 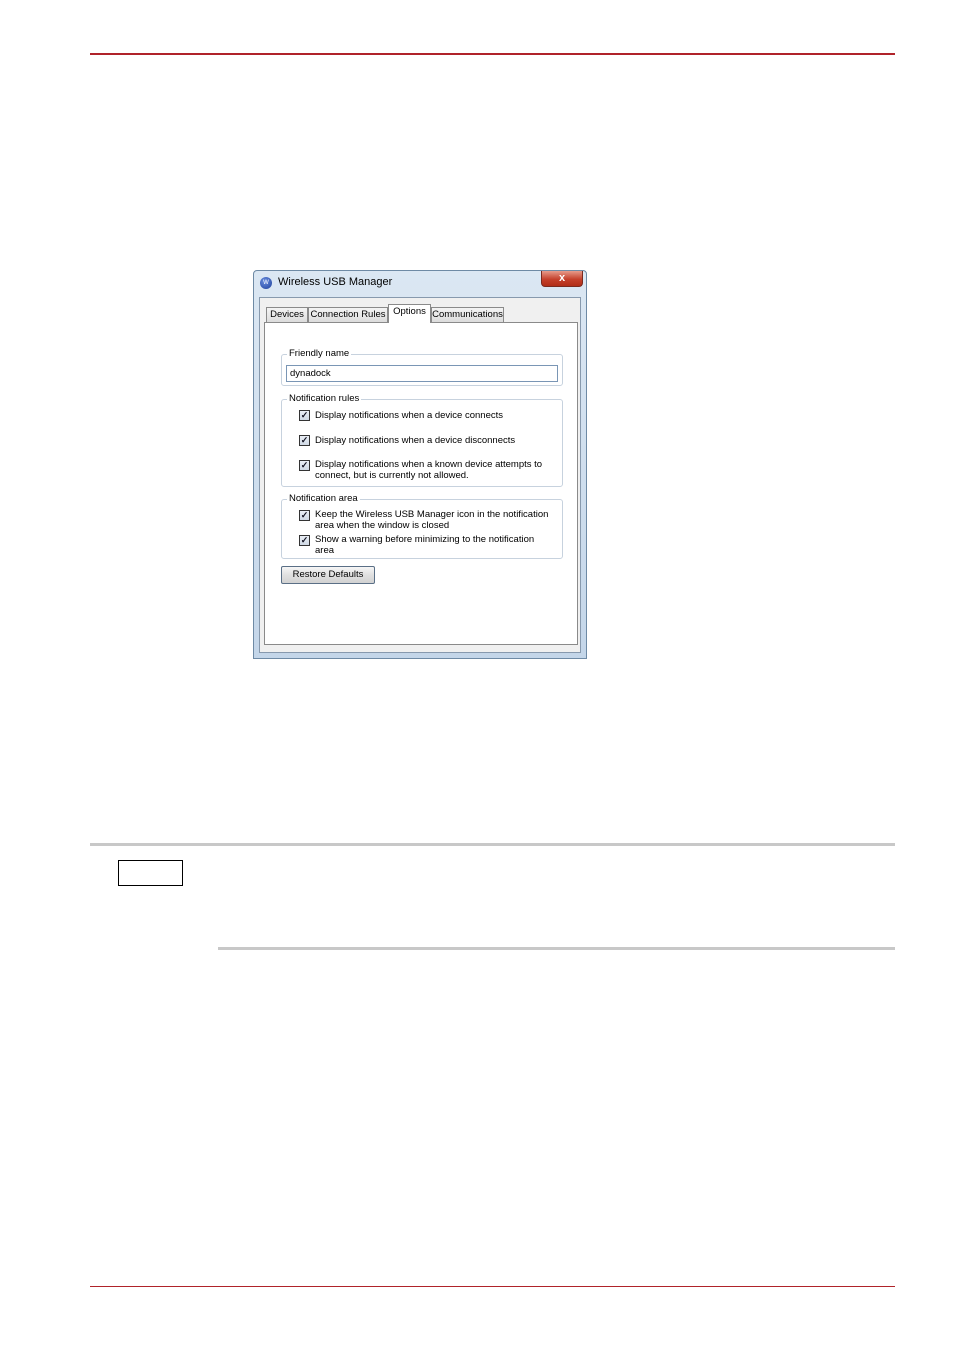 What do you see at coordinates (304, 540) in the screenshot?
I see `minimize-warning-checkbox: ✓` at bounding box center [304, 540].